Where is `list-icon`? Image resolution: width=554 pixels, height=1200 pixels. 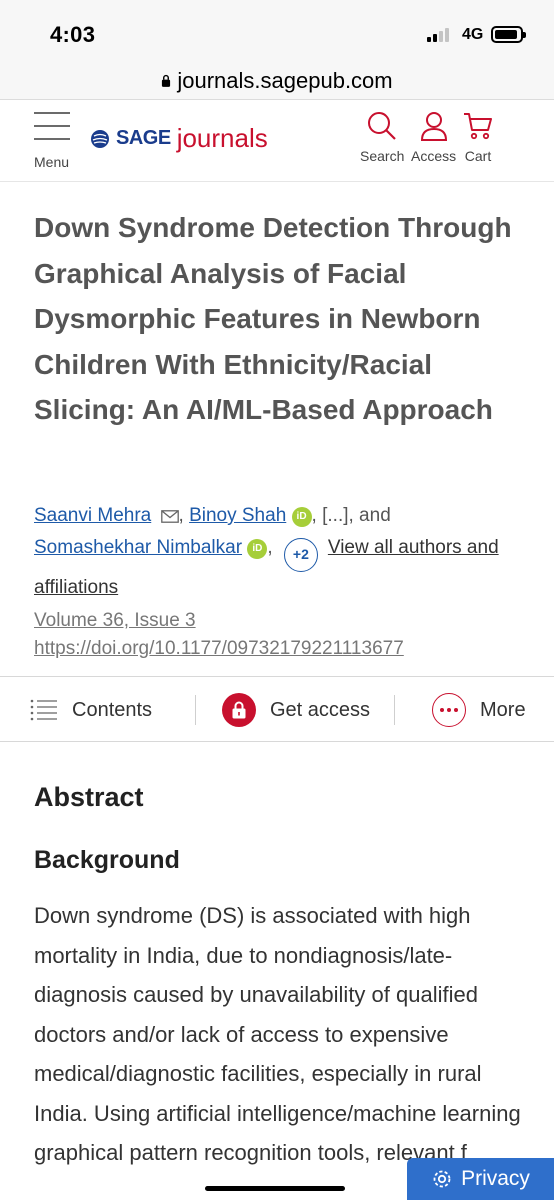
list-icon is located at coordinates (43, 710).